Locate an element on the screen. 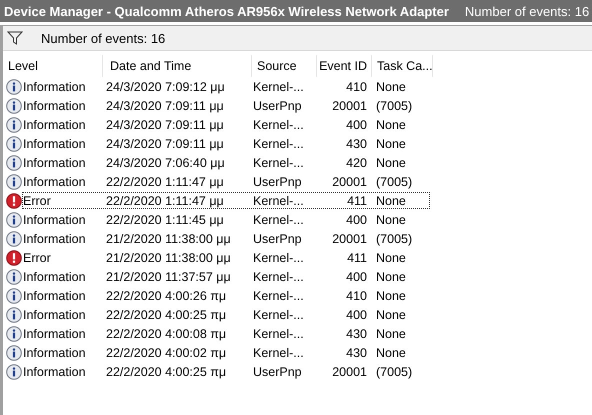  event-row: Information 21/2/2020 11:38:00 μμ UserPnp 20001 (7005) is located at coordinates (226, 238).